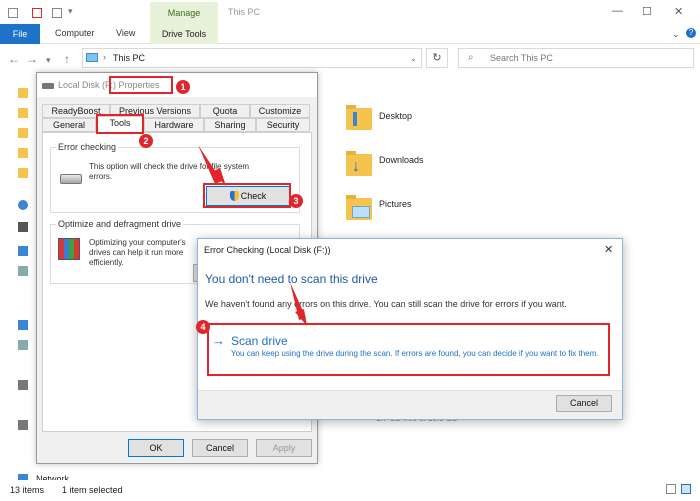 The image size is (700, 501). Describe the element at coordinates (298, 304) in the screenshot. I see `annotation-arrow-scan` at that location.